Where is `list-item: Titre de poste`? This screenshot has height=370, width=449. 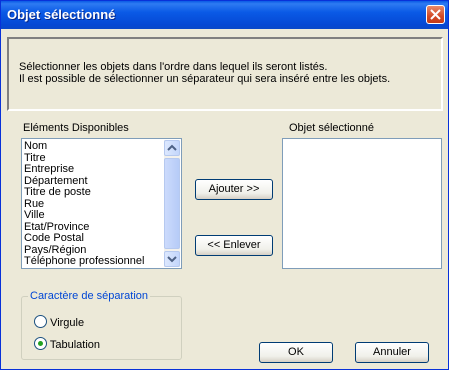 list-item: Titre de poste is located at coordinates (84, 192).